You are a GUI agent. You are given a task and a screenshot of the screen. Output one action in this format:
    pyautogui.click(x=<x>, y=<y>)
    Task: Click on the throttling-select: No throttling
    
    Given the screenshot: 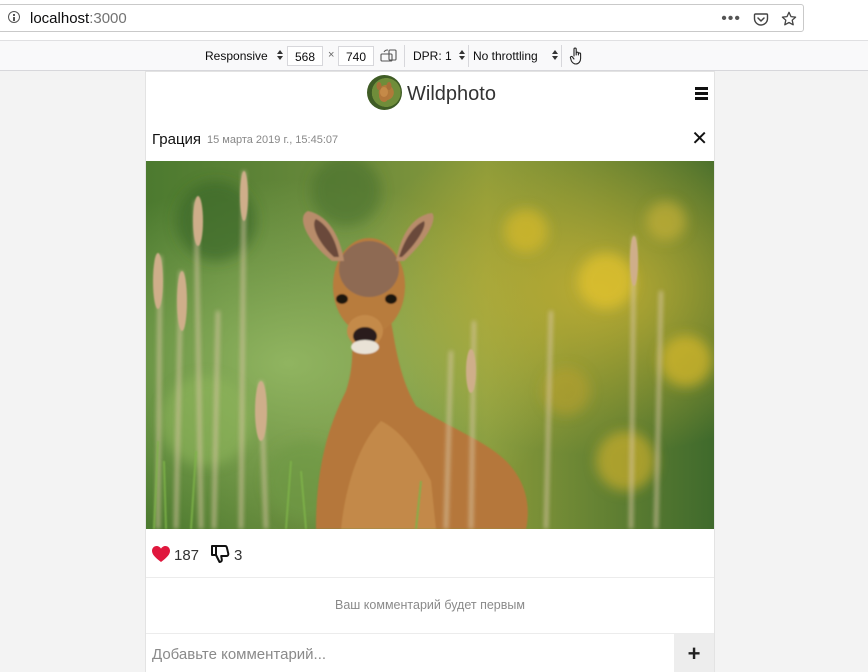 What is the action you would take?
    pyautogui.click(x=515, y=56)
    